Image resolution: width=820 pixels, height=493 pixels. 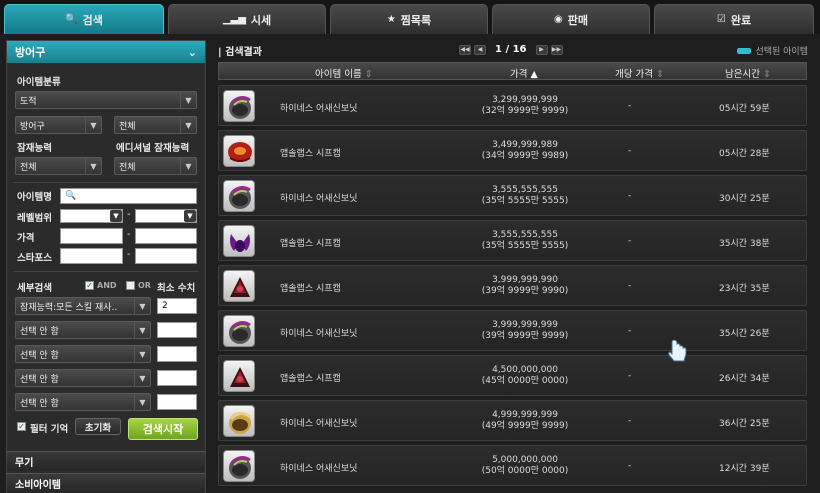 I want to click on column-header-time-left: 남은시간 ⇕, so click(x=748, y=73).